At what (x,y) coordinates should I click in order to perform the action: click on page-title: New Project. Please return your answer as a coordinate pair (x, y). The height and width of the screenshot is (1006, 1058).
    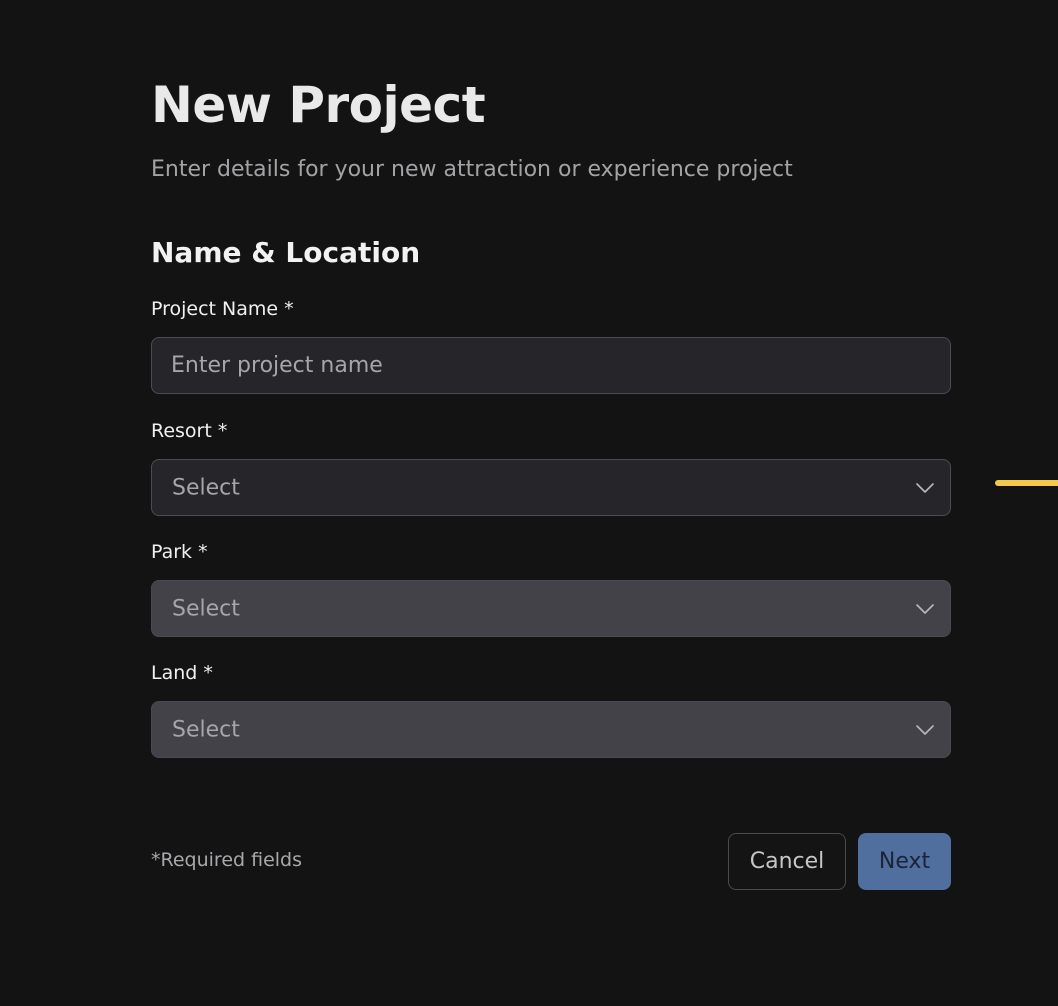
    Looking at the image, I should click on (318, 105).